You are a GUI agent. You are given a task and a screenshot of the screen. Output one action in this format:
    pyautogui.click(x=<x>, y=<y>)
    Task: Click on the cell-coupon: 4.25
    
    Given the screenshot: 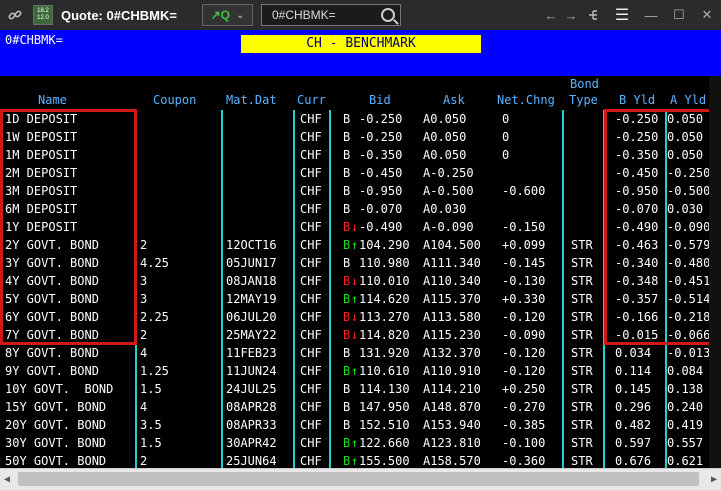 What is the action you would take?
    pyautogui.click(x=154, y=263)
    